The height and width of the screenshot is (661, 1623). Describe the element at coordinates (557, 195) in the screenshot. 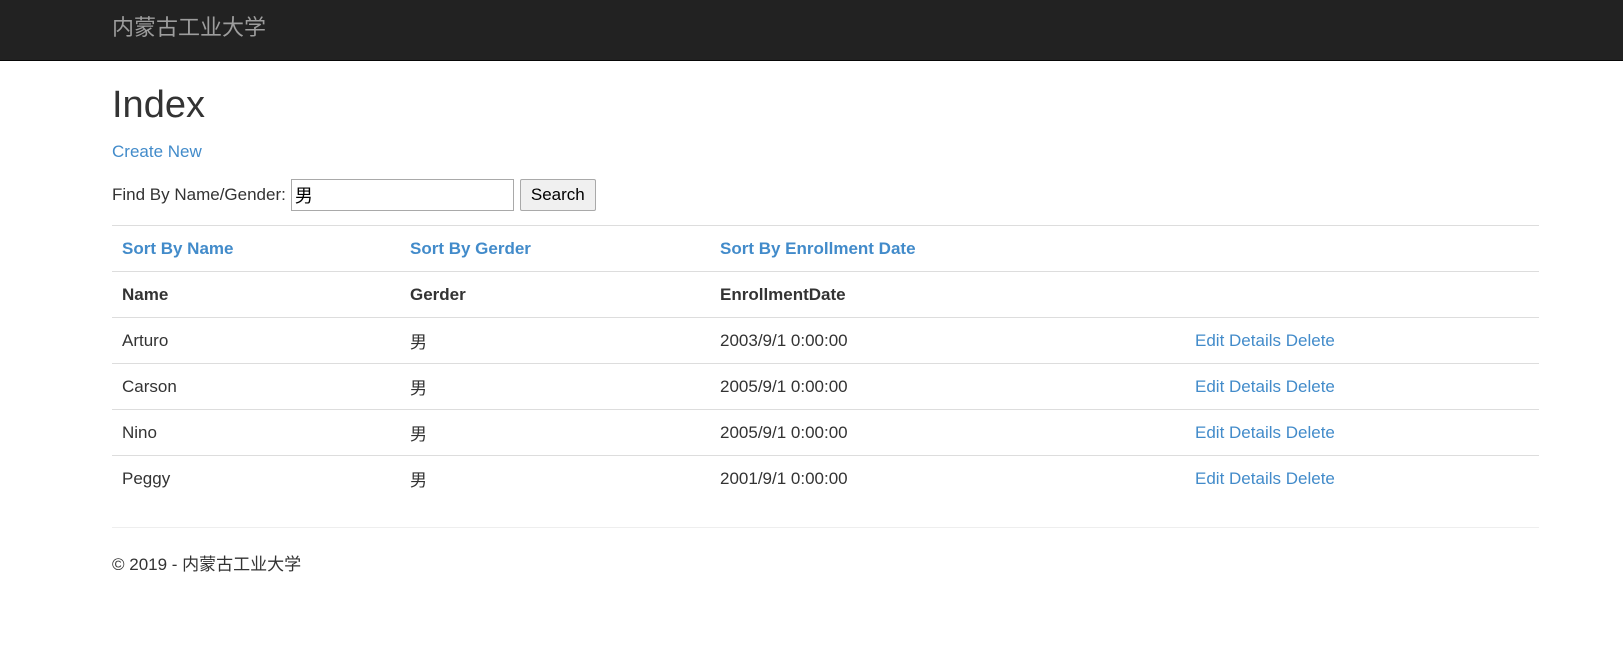

I see `search-button: Search` at that location.